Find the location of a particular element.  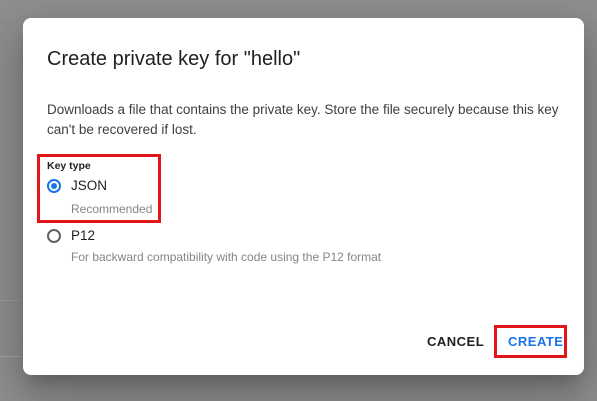

p12-radio is located at coordinates (54, 236).